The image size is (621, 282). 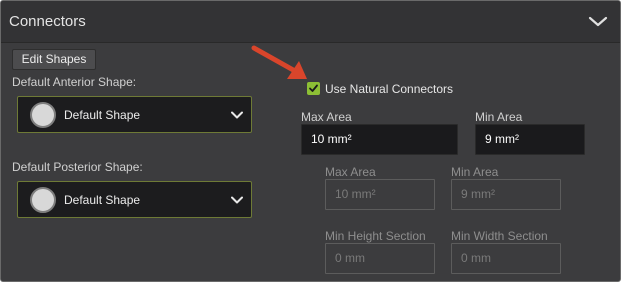 I want to click on anterior-shape-value: Default Shape, so click(x=102, y=115).